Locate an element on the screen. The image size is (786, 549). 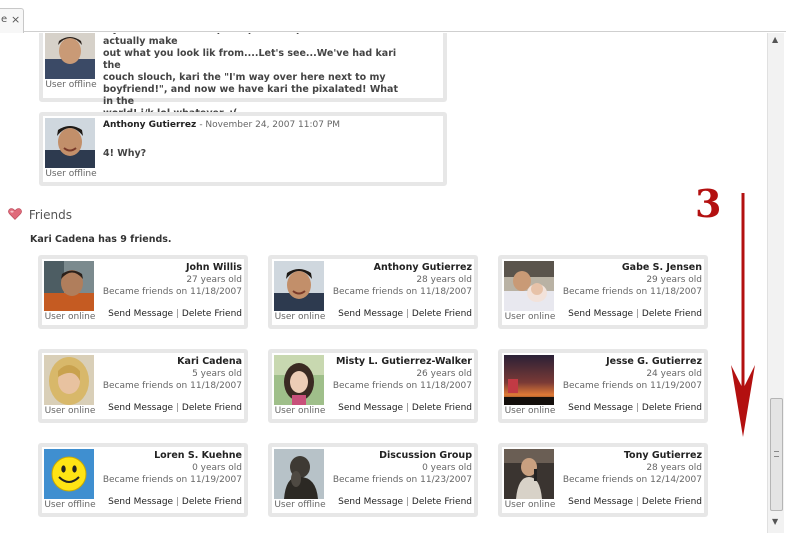
comment-body: 4! Why? is located at coordinates (125, 153).